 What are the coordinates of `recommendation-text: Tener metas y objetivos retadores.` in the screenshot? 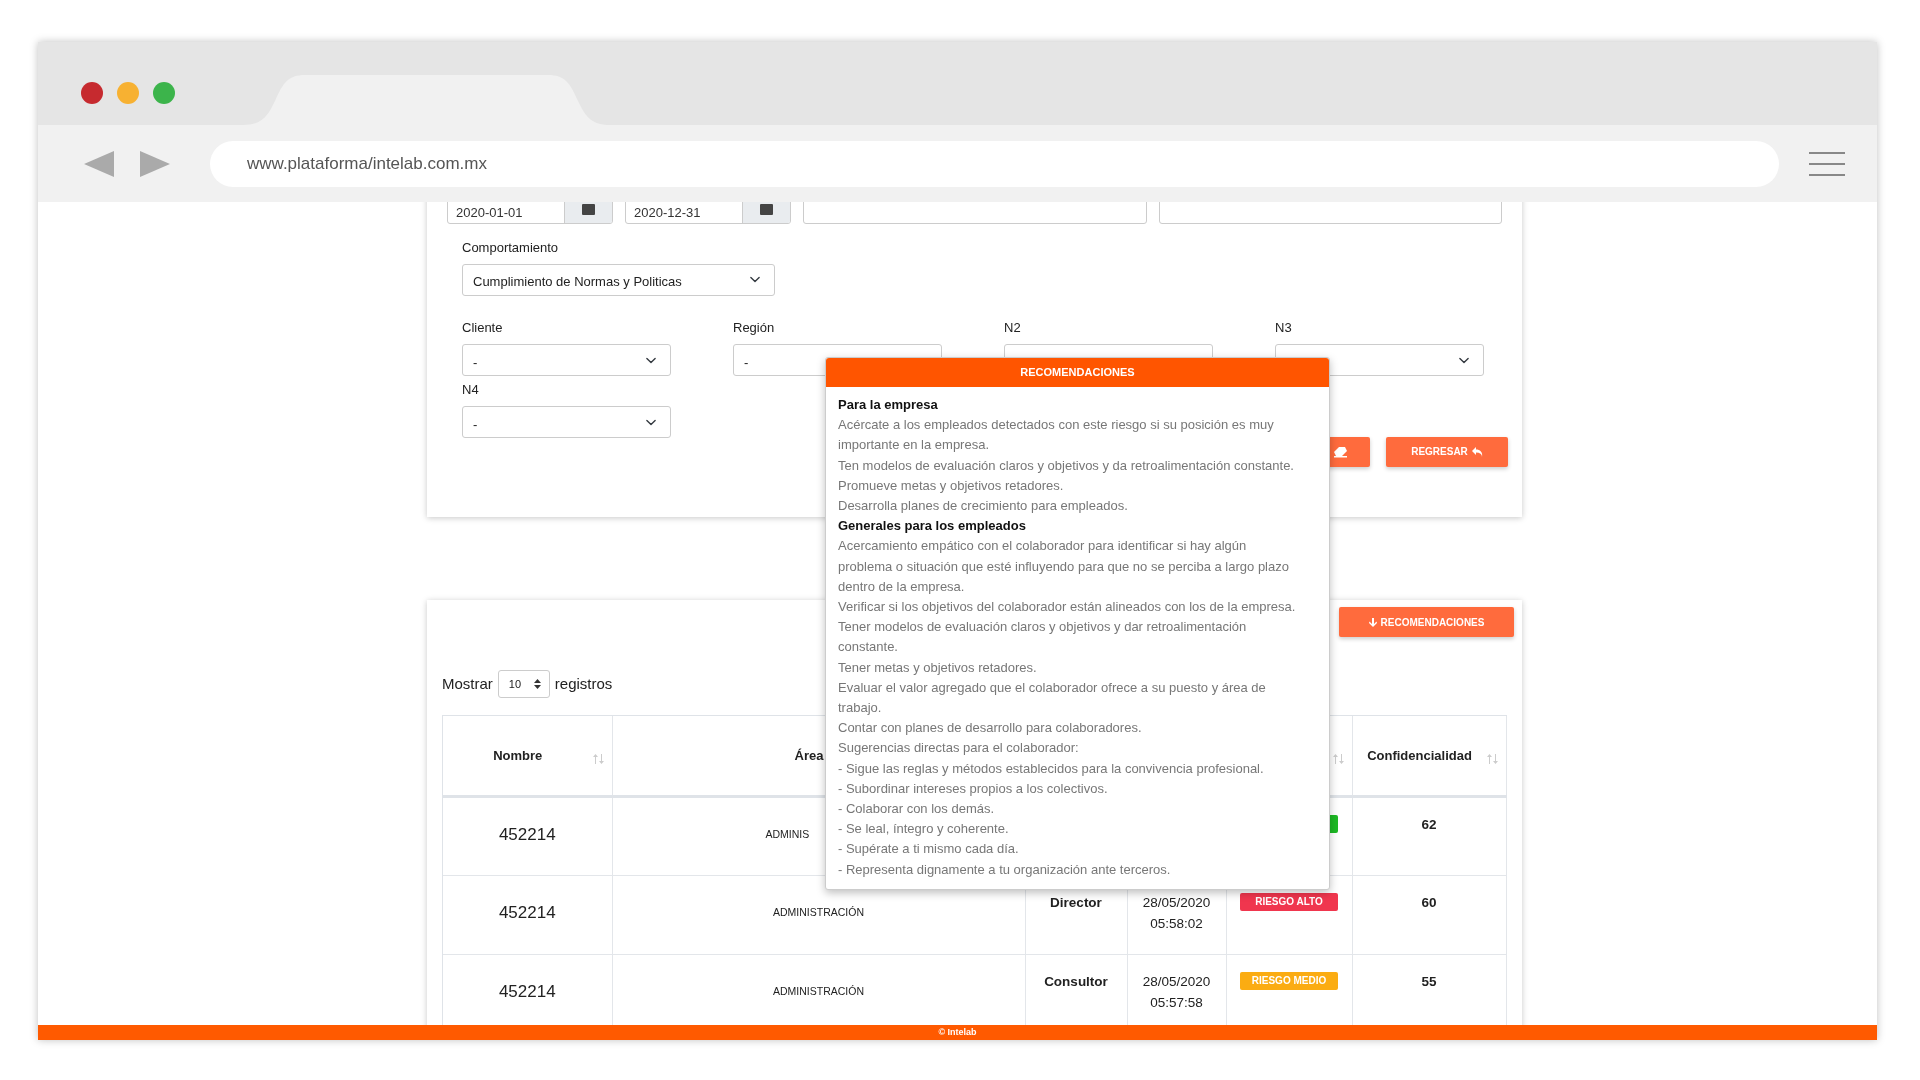 It's located at (938, 667).